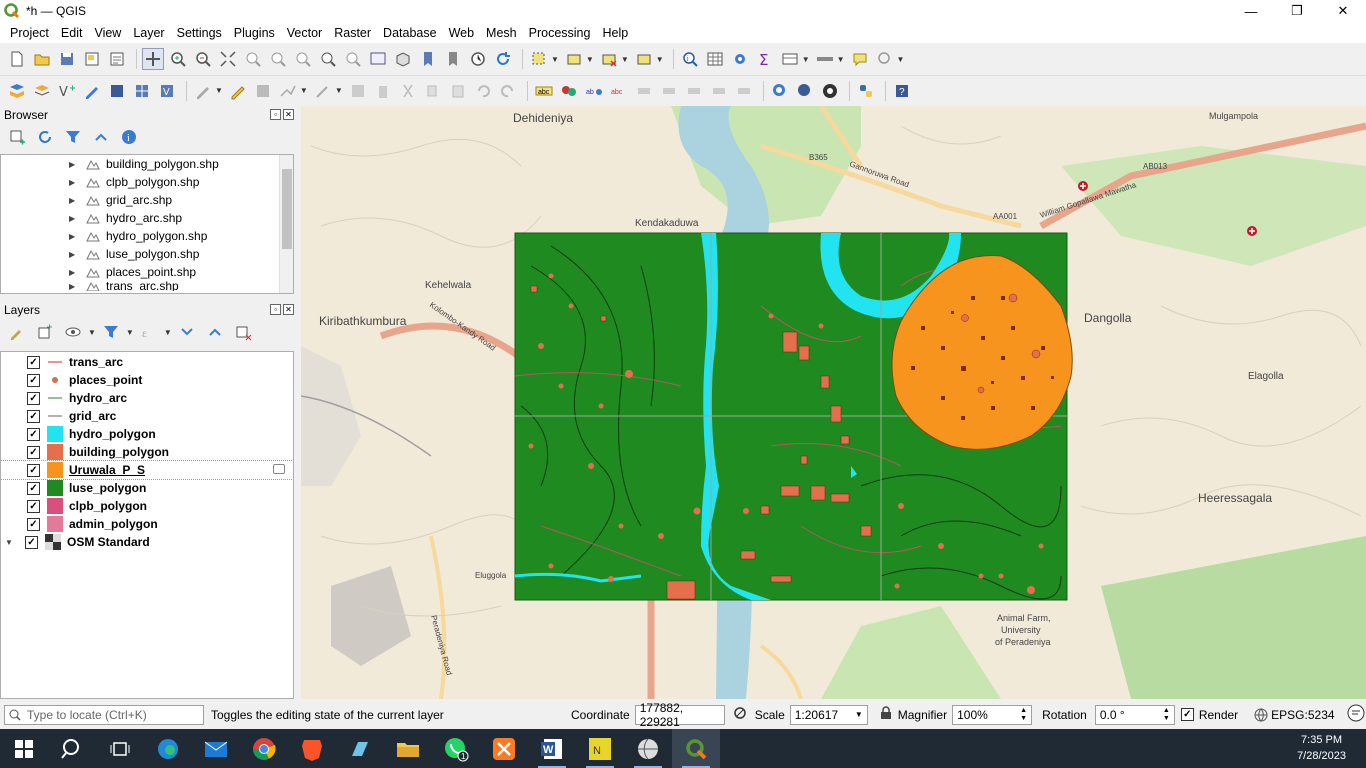  Describe the element at coordinates (609, 59) in the screenshot. I see `deselect-icon` at that location.